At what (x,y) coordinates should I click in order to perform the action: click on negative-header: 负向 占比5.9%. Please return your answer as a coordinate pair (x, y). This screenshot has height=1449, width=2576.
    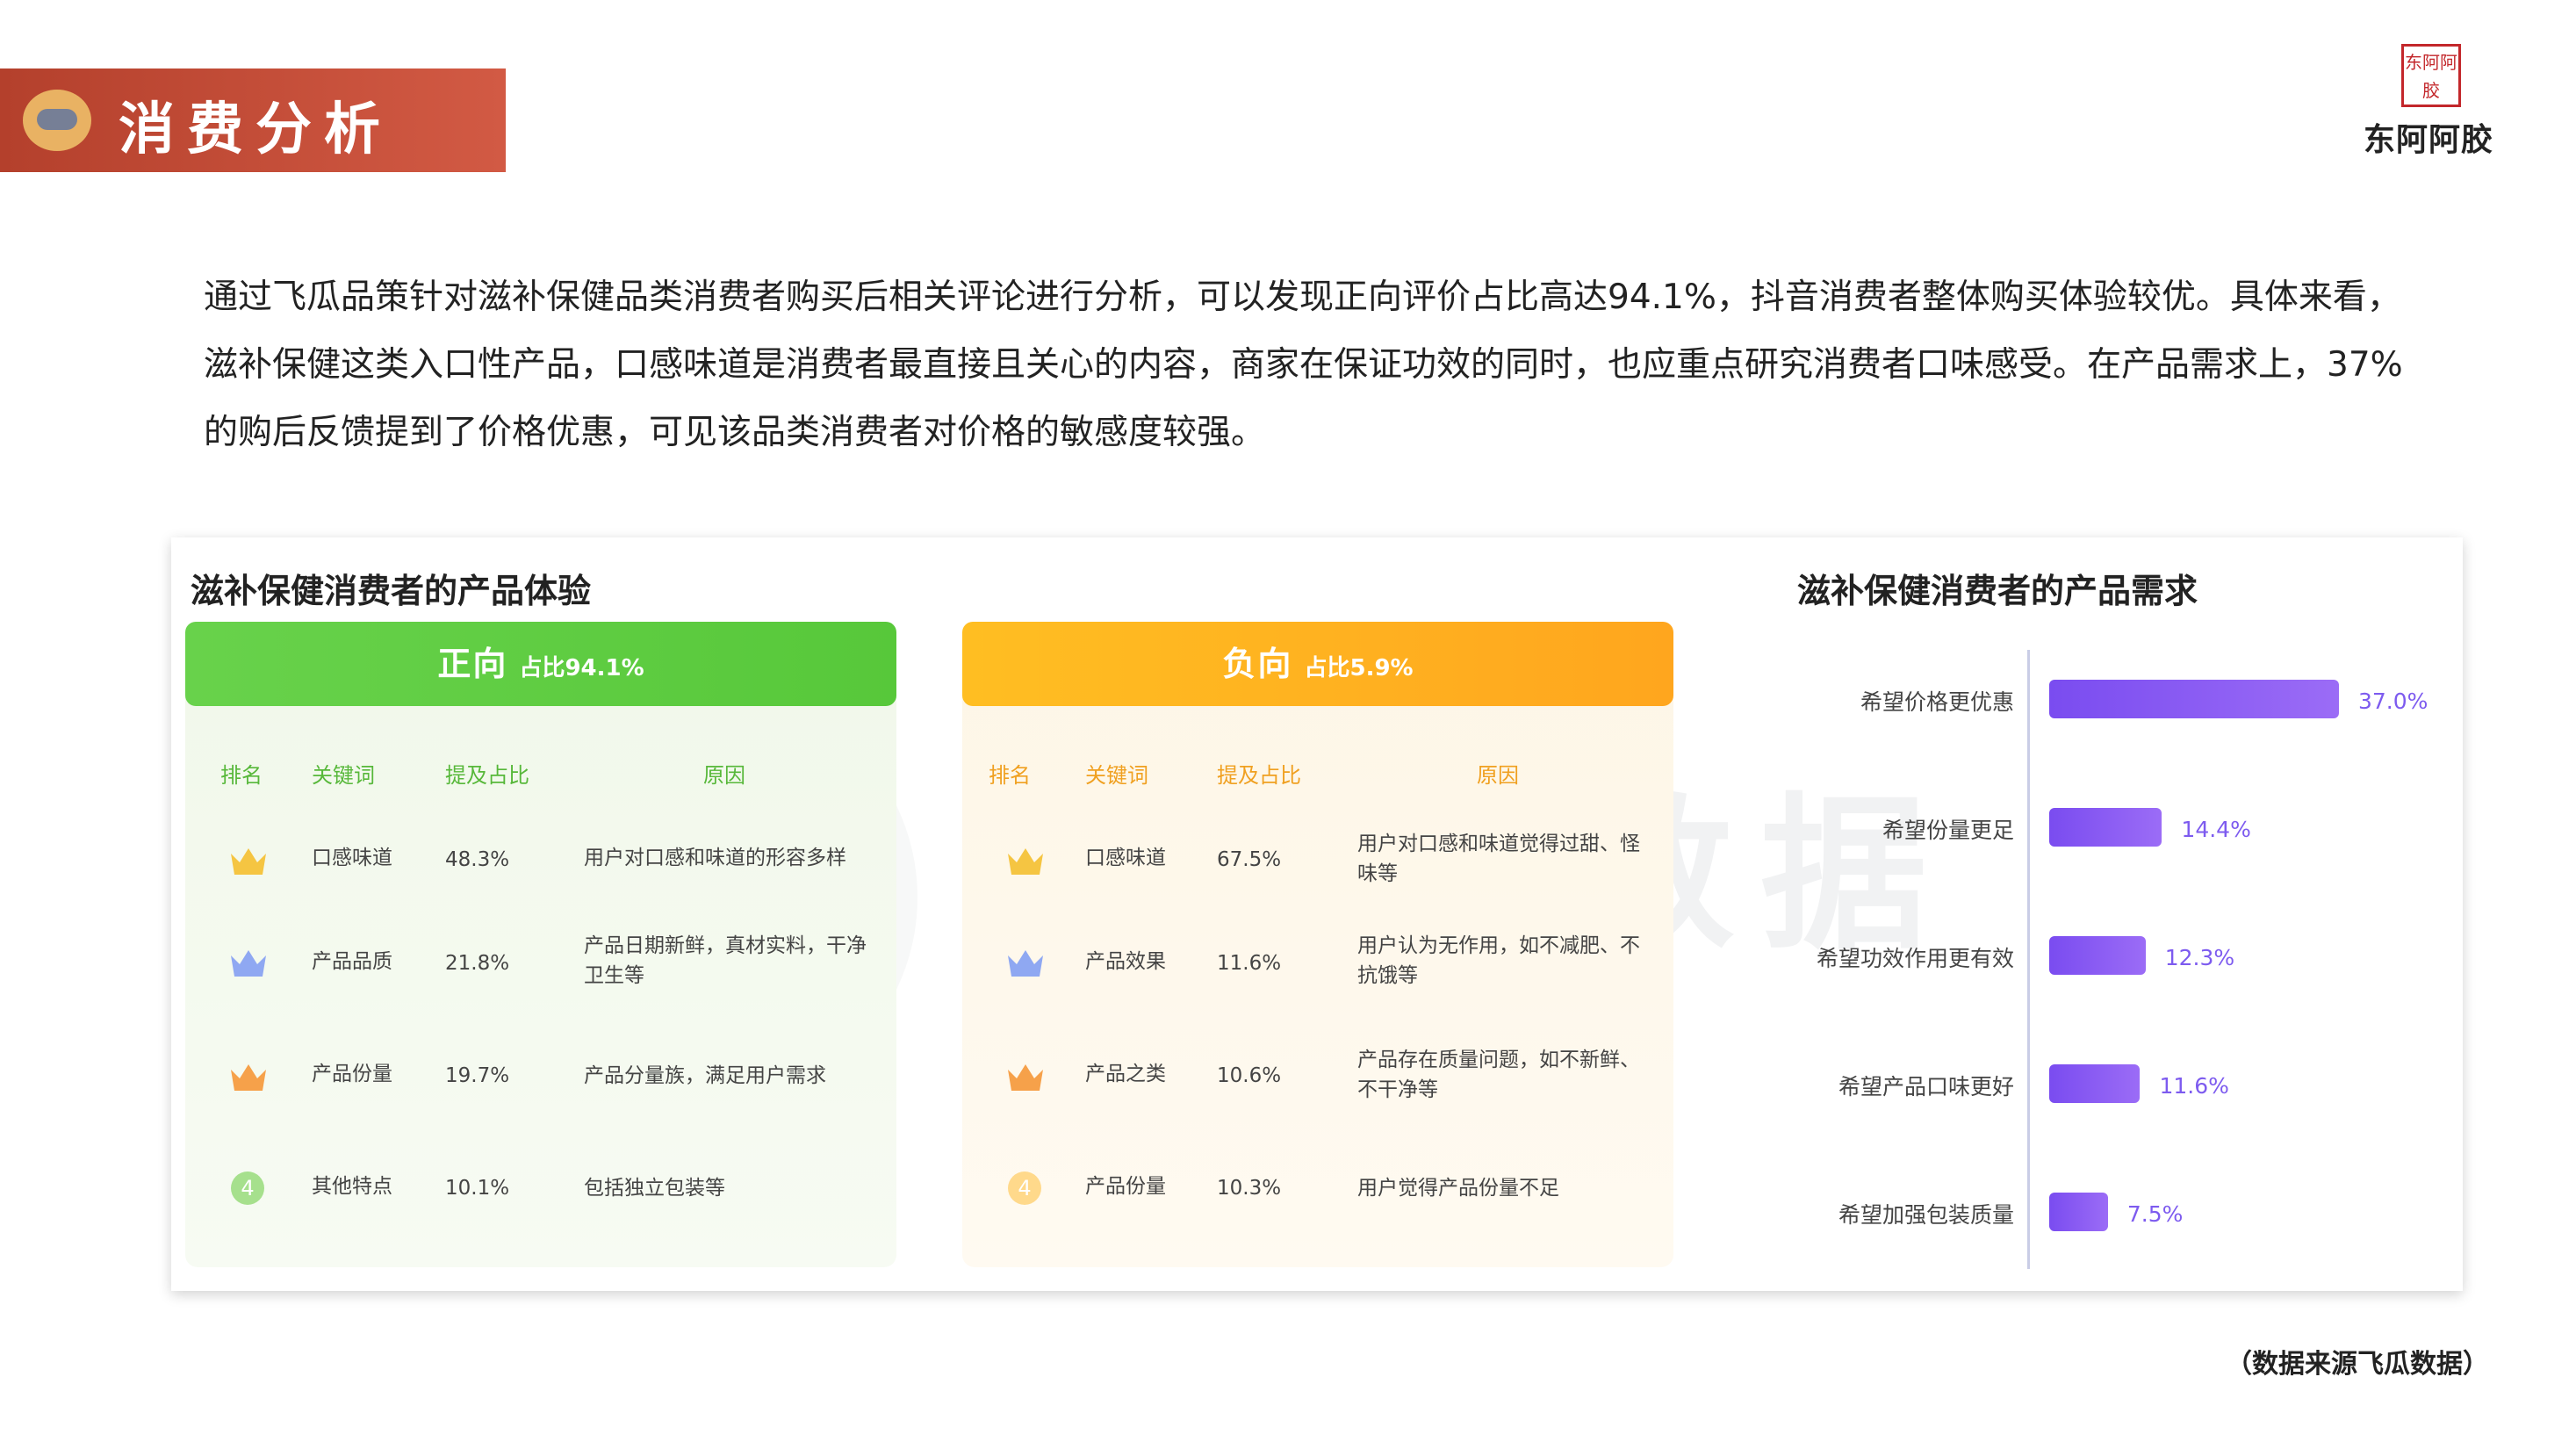
    Looking at the image, I should click on (1317, 664).